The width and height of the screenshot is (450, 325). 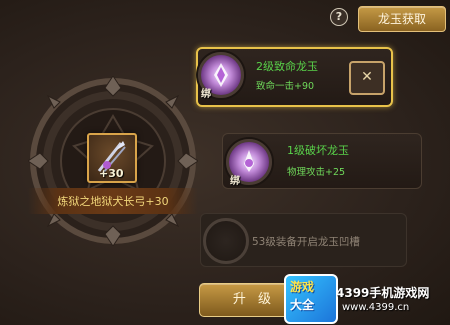 I want to click on remove-gem-button: ✕, so click(x=367, y=78).